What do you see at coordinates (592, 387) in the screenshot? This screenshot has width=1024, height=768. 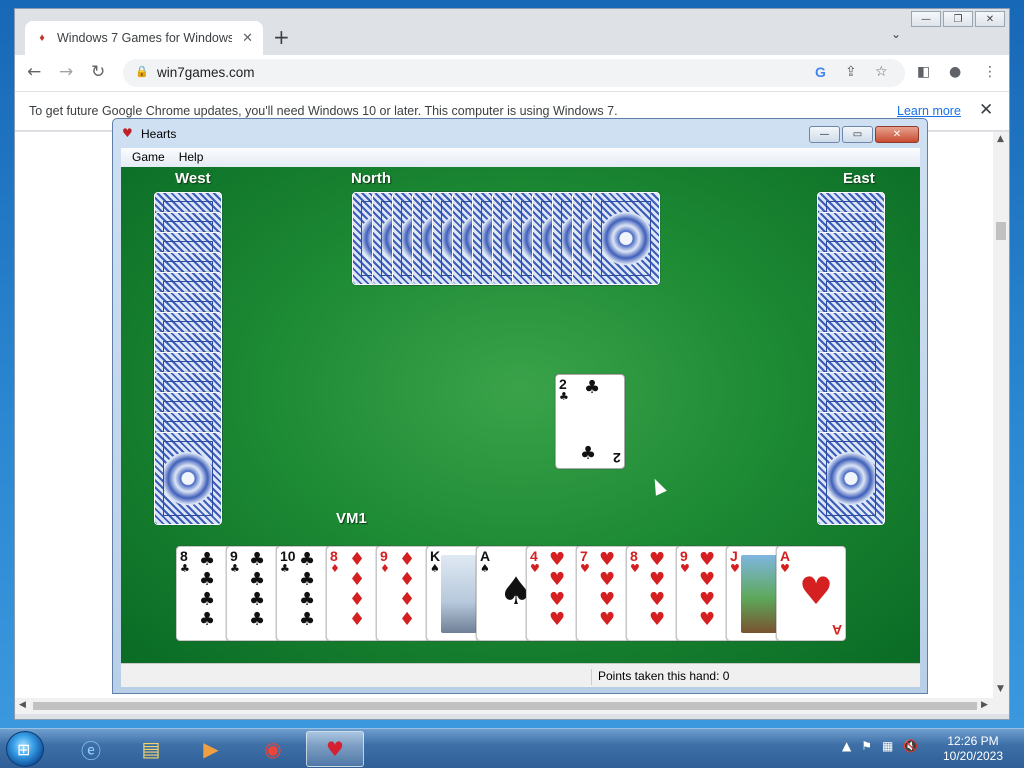 I see `club-pip-icon: ♣` at bounding box center [592, 387].